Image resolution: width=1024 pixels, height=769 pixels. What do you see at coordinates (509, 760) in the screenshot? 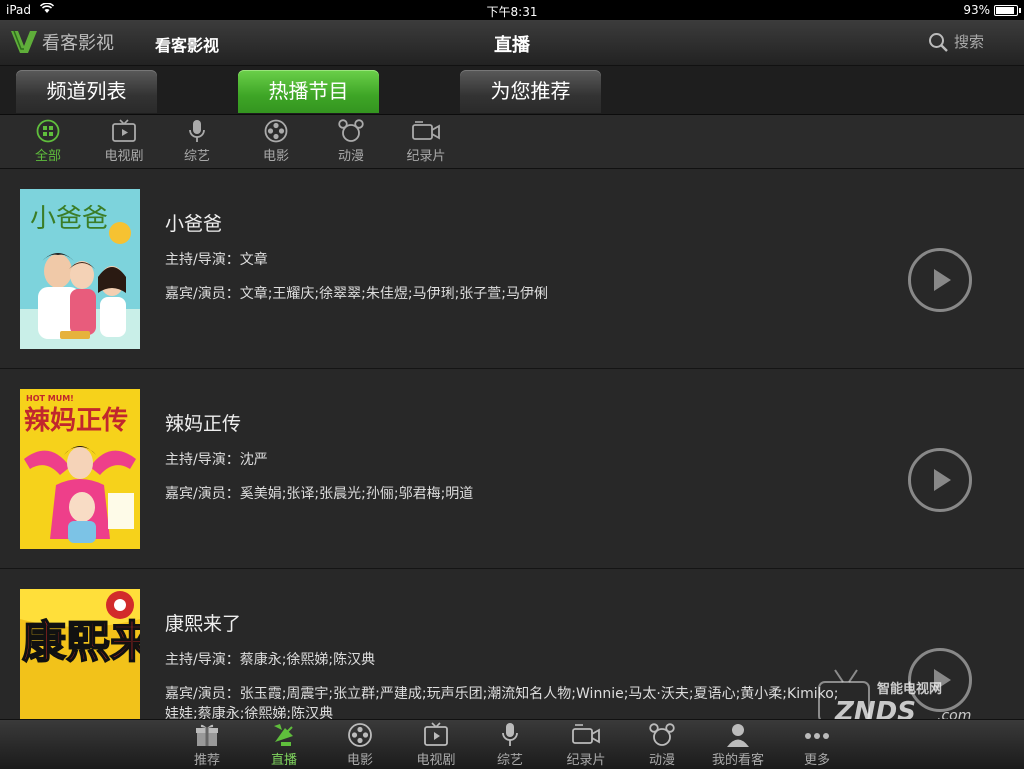
I see `bottom-tab-label: 综艺` at bounding box center [509, 760].